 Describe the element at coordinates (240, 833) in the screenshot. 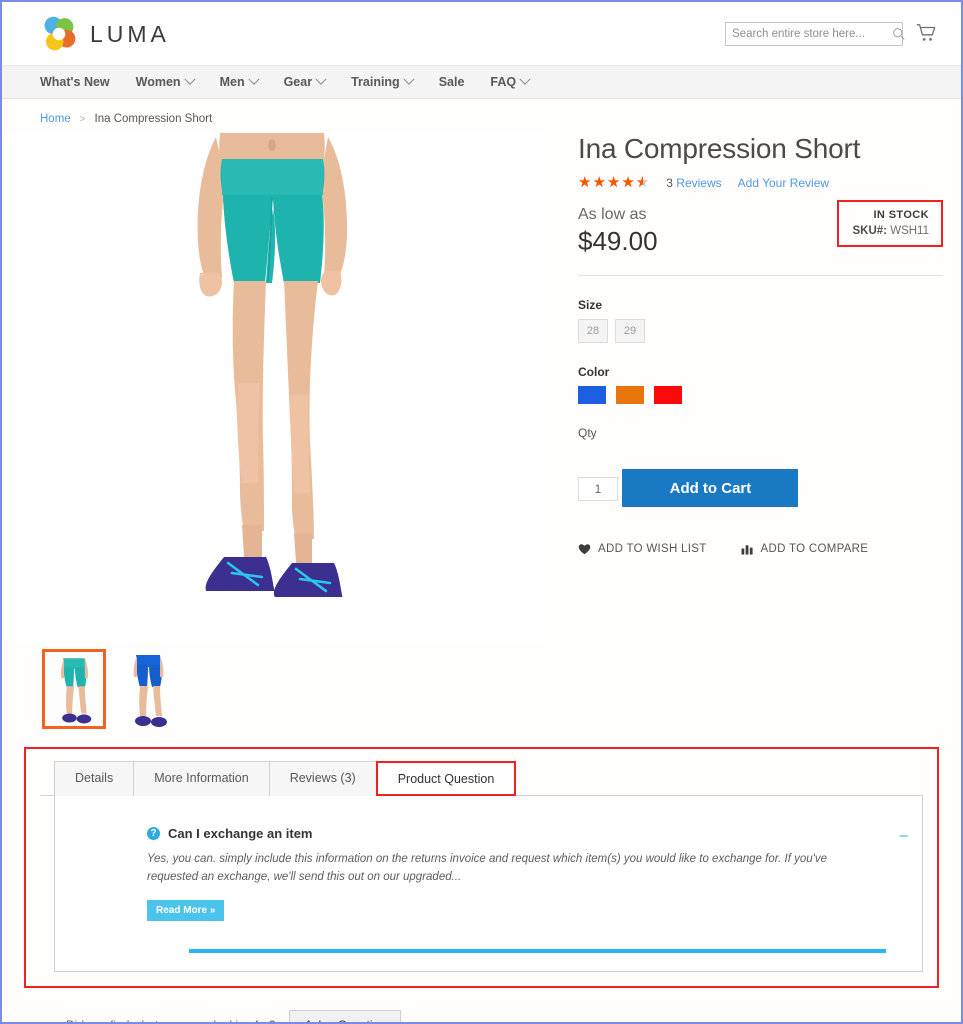

I see `faq-question-text: Can I exchange an item` at that location.